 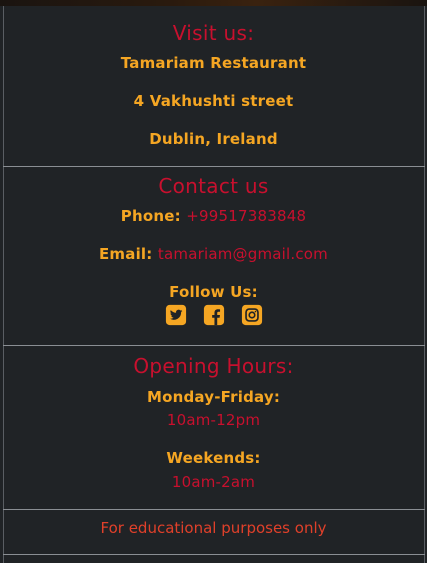 I want to click on city: Dublin, Ireland, so click(x=213, y=139).